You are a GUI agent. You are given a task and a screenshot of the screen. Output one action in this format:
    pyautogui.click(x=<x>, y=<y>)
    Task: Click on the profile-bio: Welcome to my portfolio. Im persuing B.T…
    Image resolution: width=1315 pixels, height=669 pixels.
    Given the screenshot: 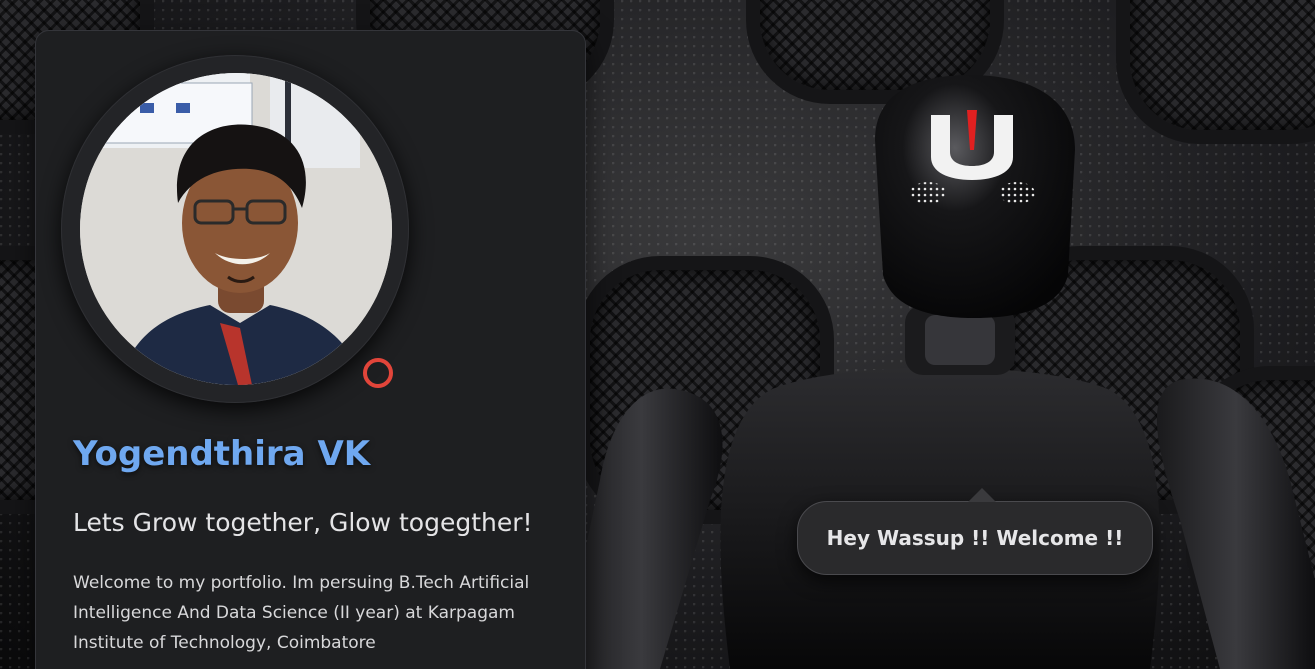 What is the action you would take?
    pyautogui.click(x=301, y=613)
    